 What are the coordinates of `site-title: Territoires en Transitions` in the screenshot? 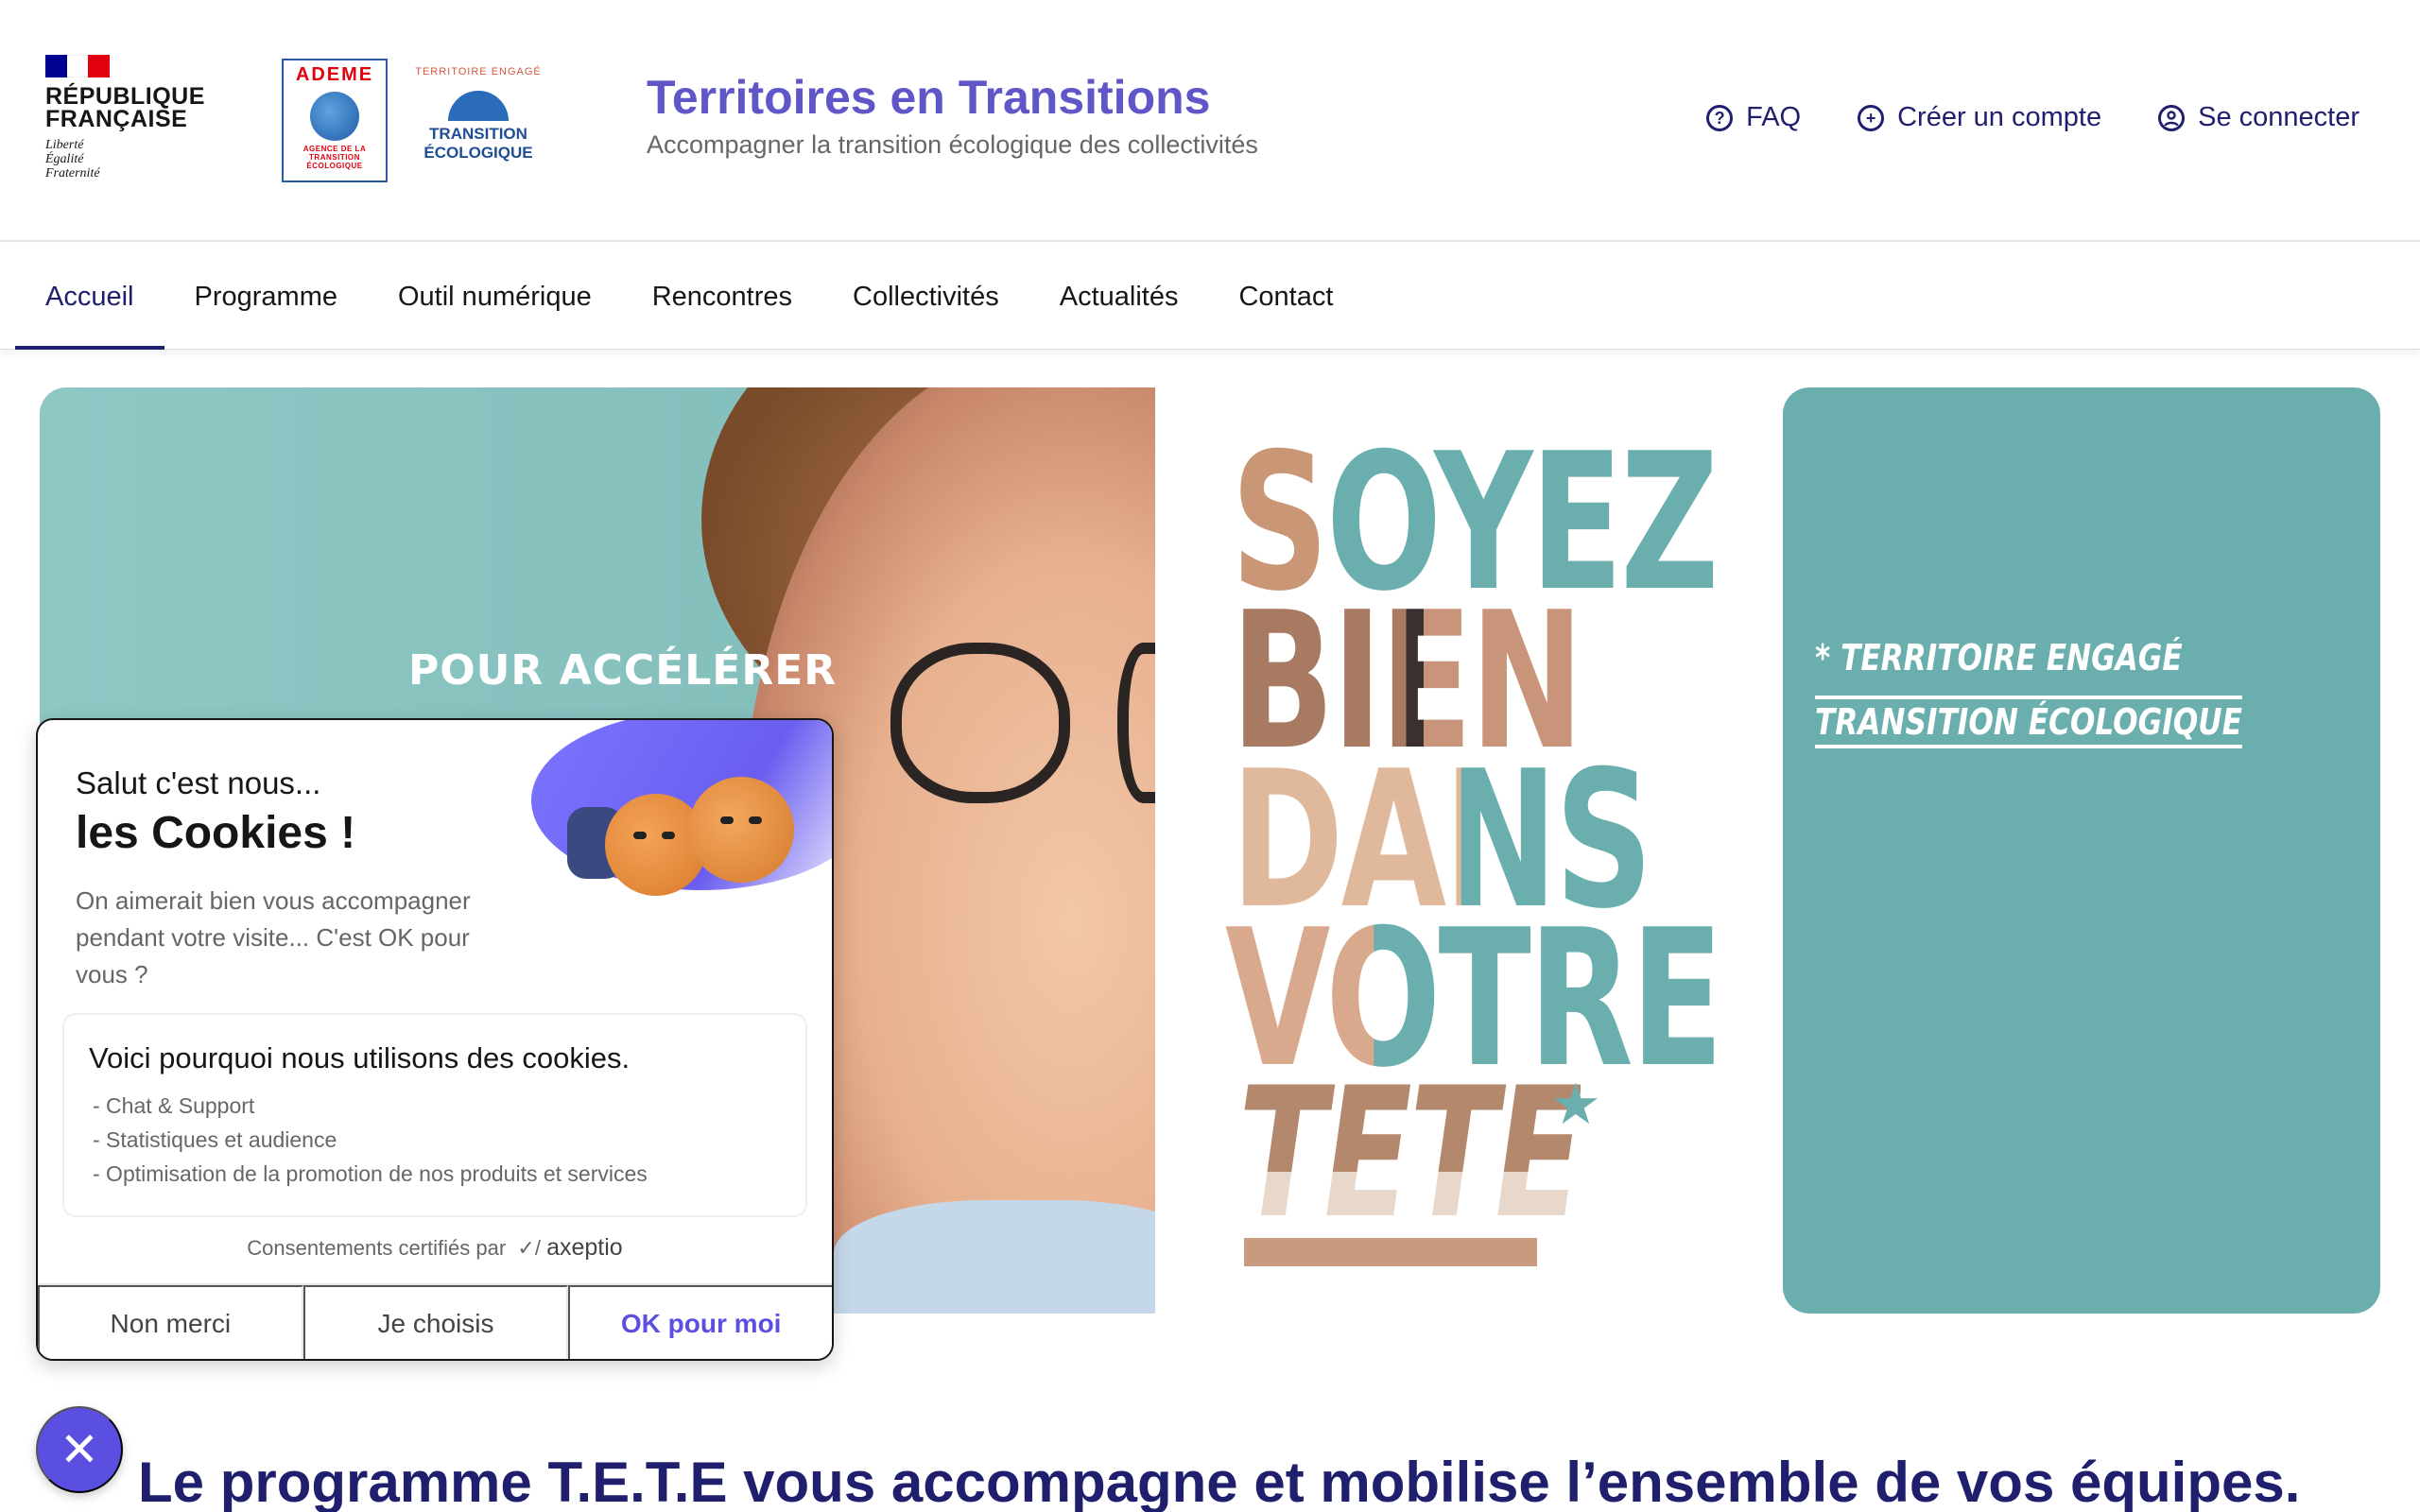 It's located at (928, 97).